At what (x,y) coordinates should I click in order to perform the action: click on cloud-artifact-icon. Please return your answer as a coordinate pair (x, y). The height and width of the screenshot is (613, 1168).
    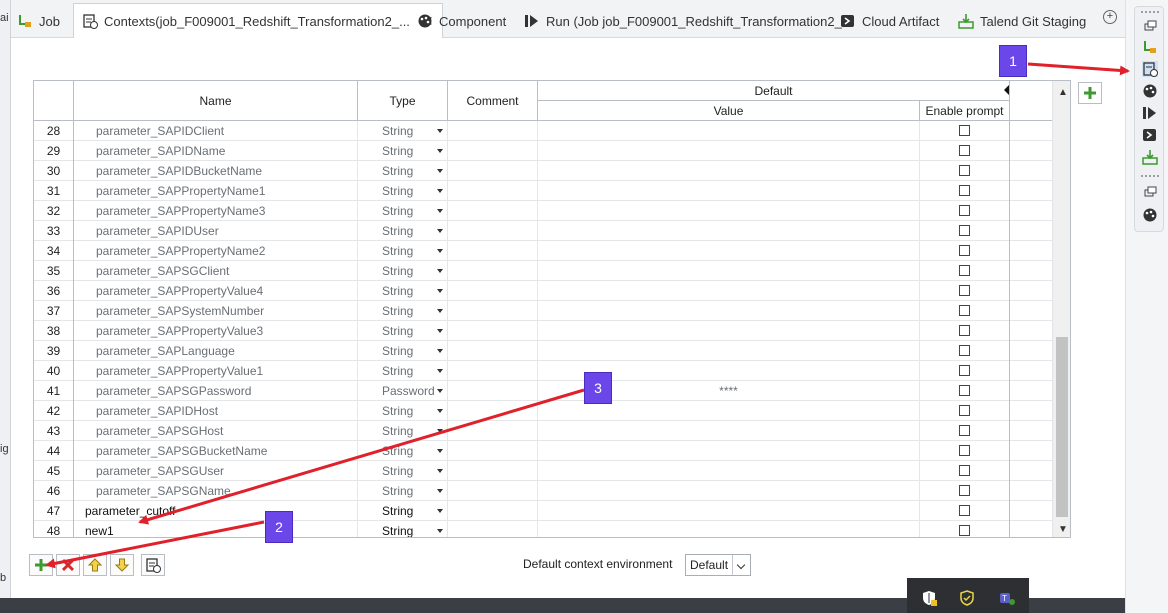
    Looking at the image, I should click on (1150, 135).